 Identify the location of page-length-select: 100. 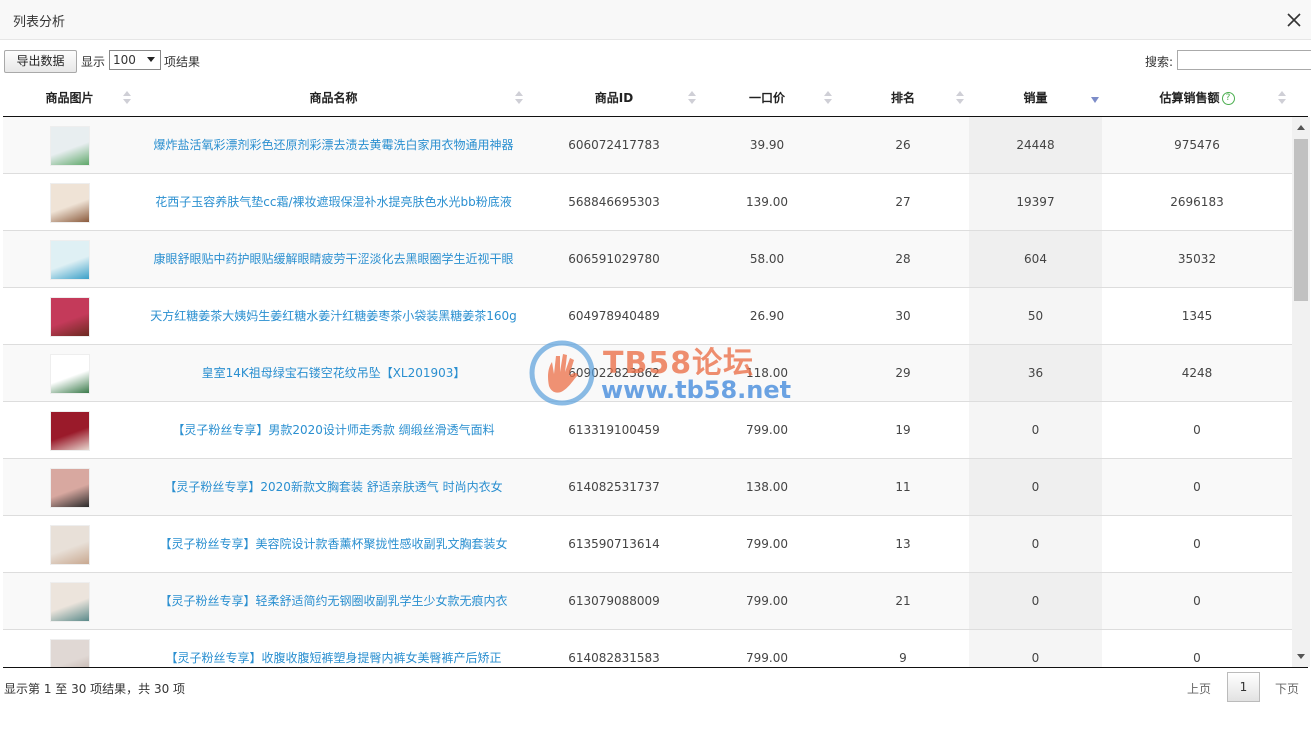
(135, 60).